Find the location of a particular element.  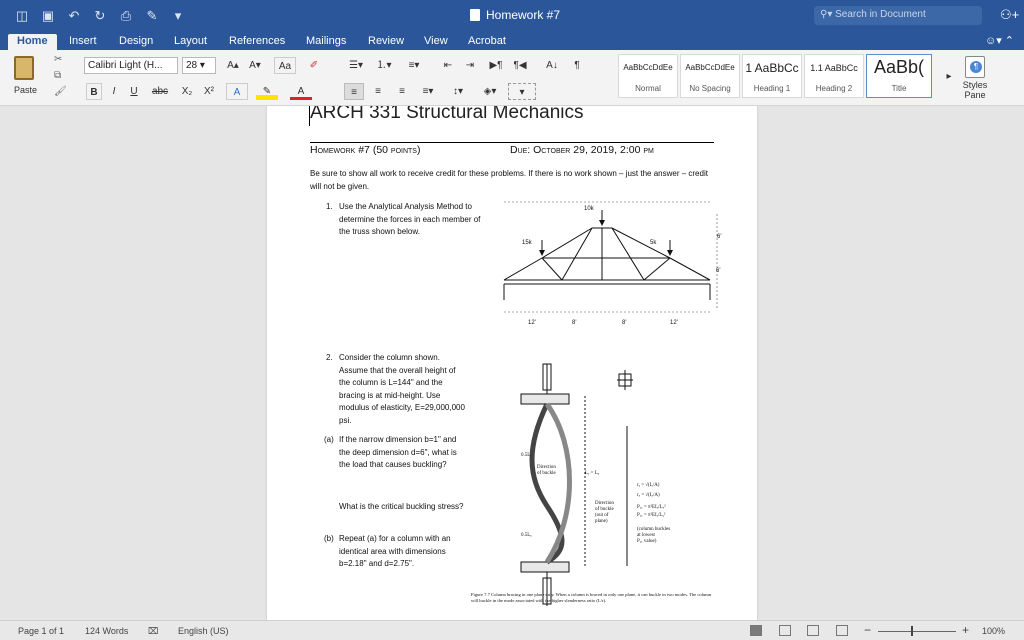

sidebar-toggle-icon: ◫ is located at coordinates (22, 16).